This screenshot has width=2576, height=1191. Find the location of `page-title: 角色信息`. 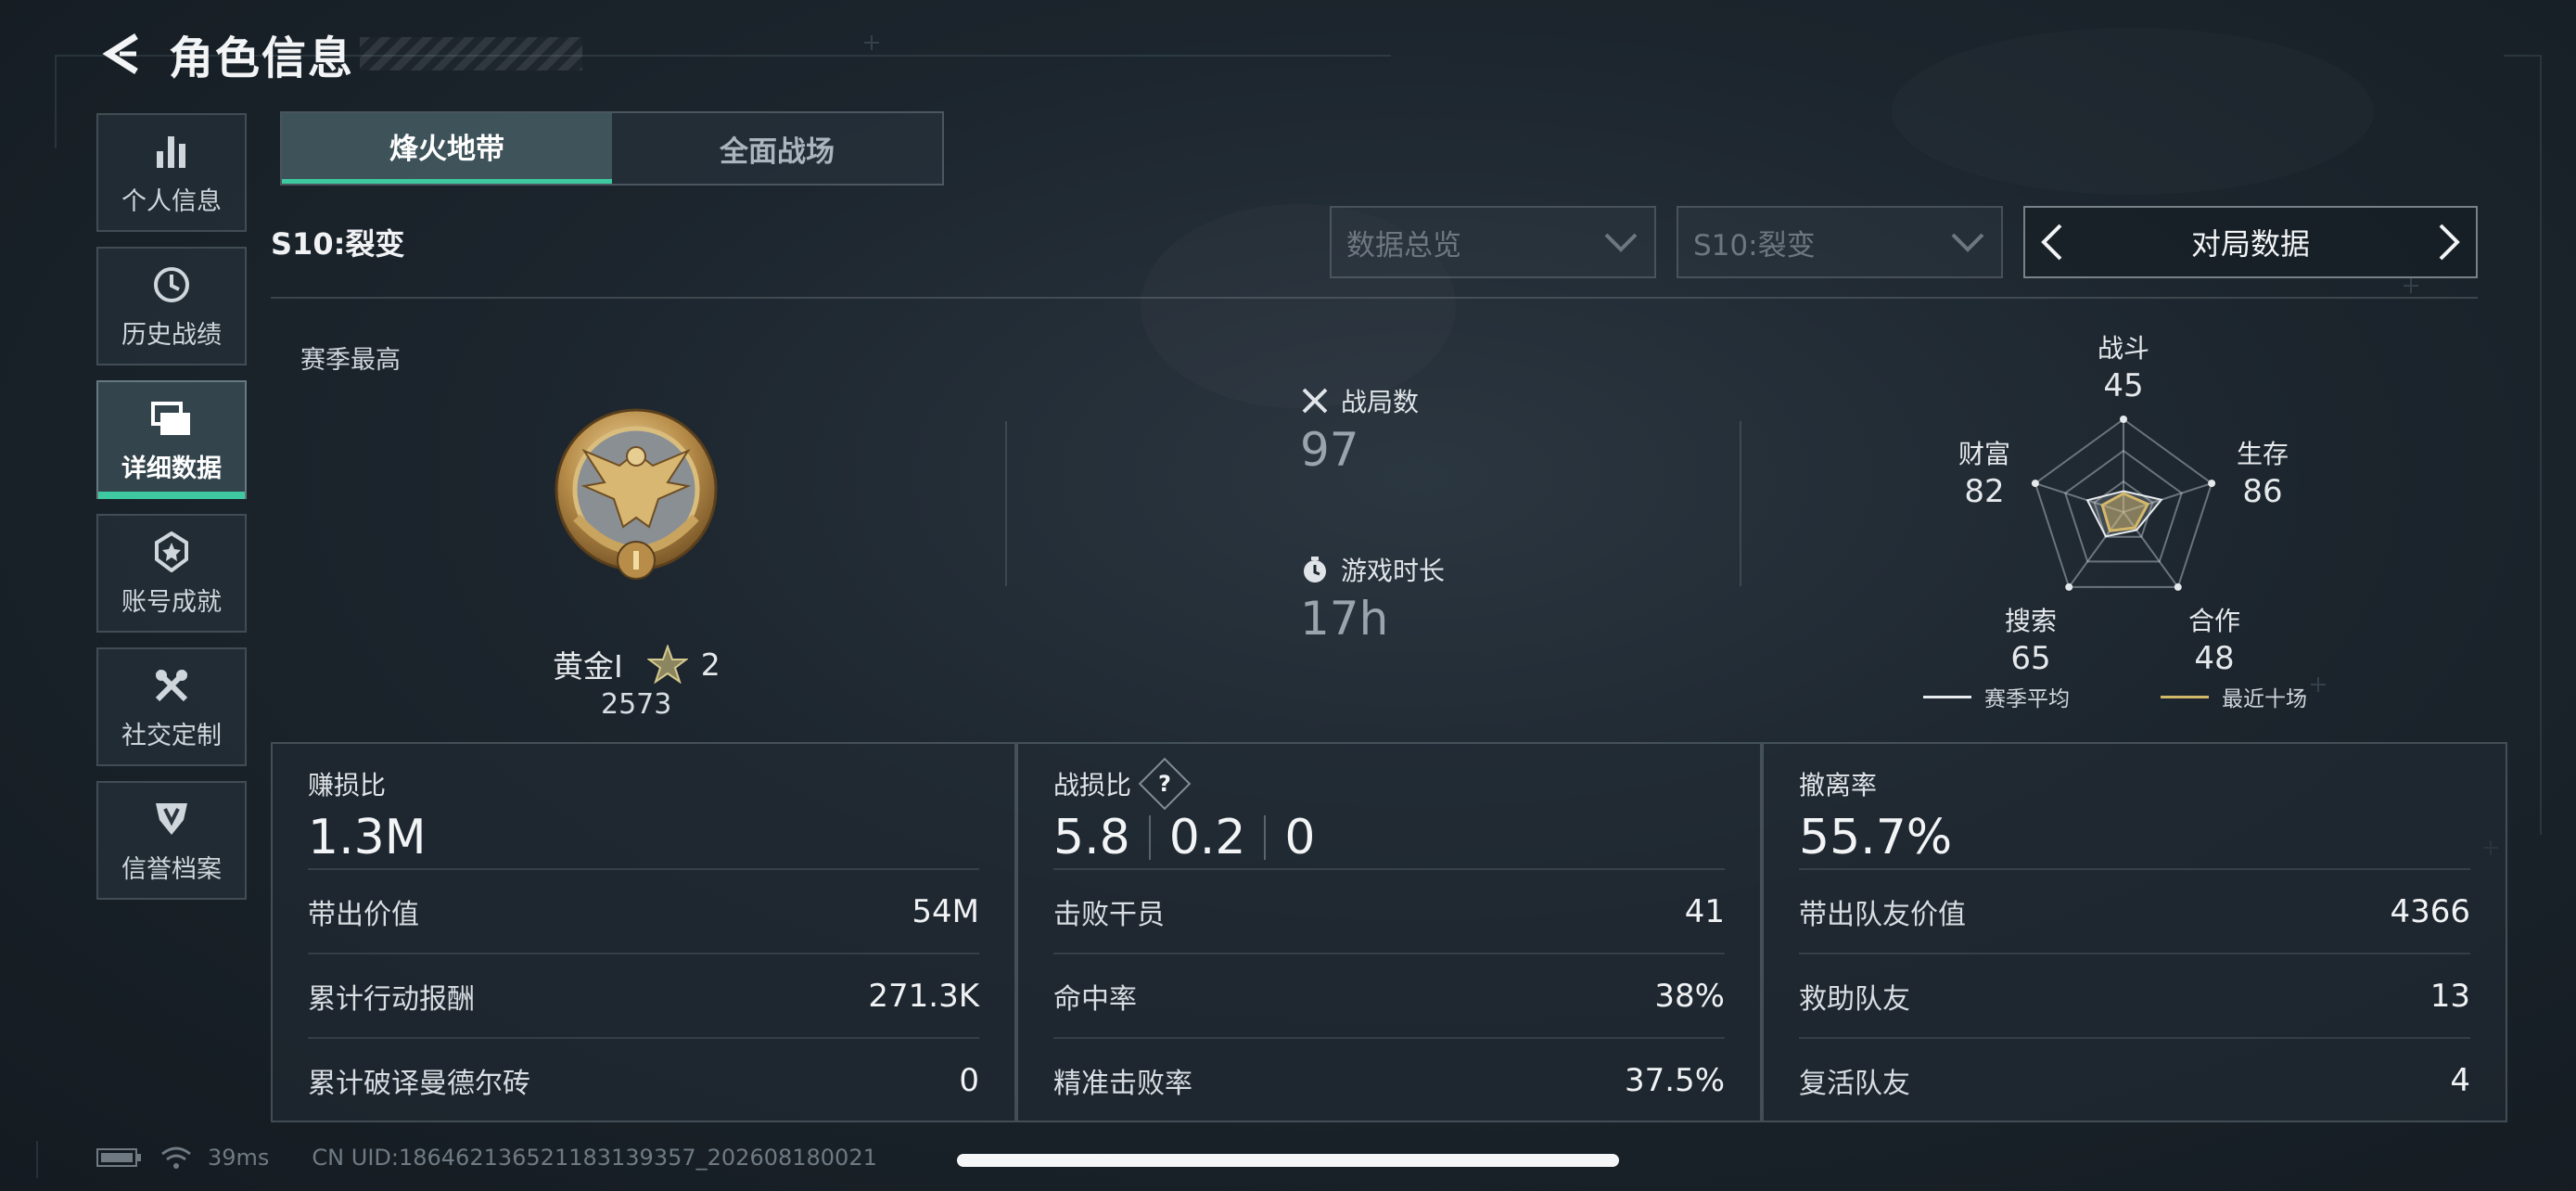

page-title: 角色信息 is located at coordinates (262, 58).